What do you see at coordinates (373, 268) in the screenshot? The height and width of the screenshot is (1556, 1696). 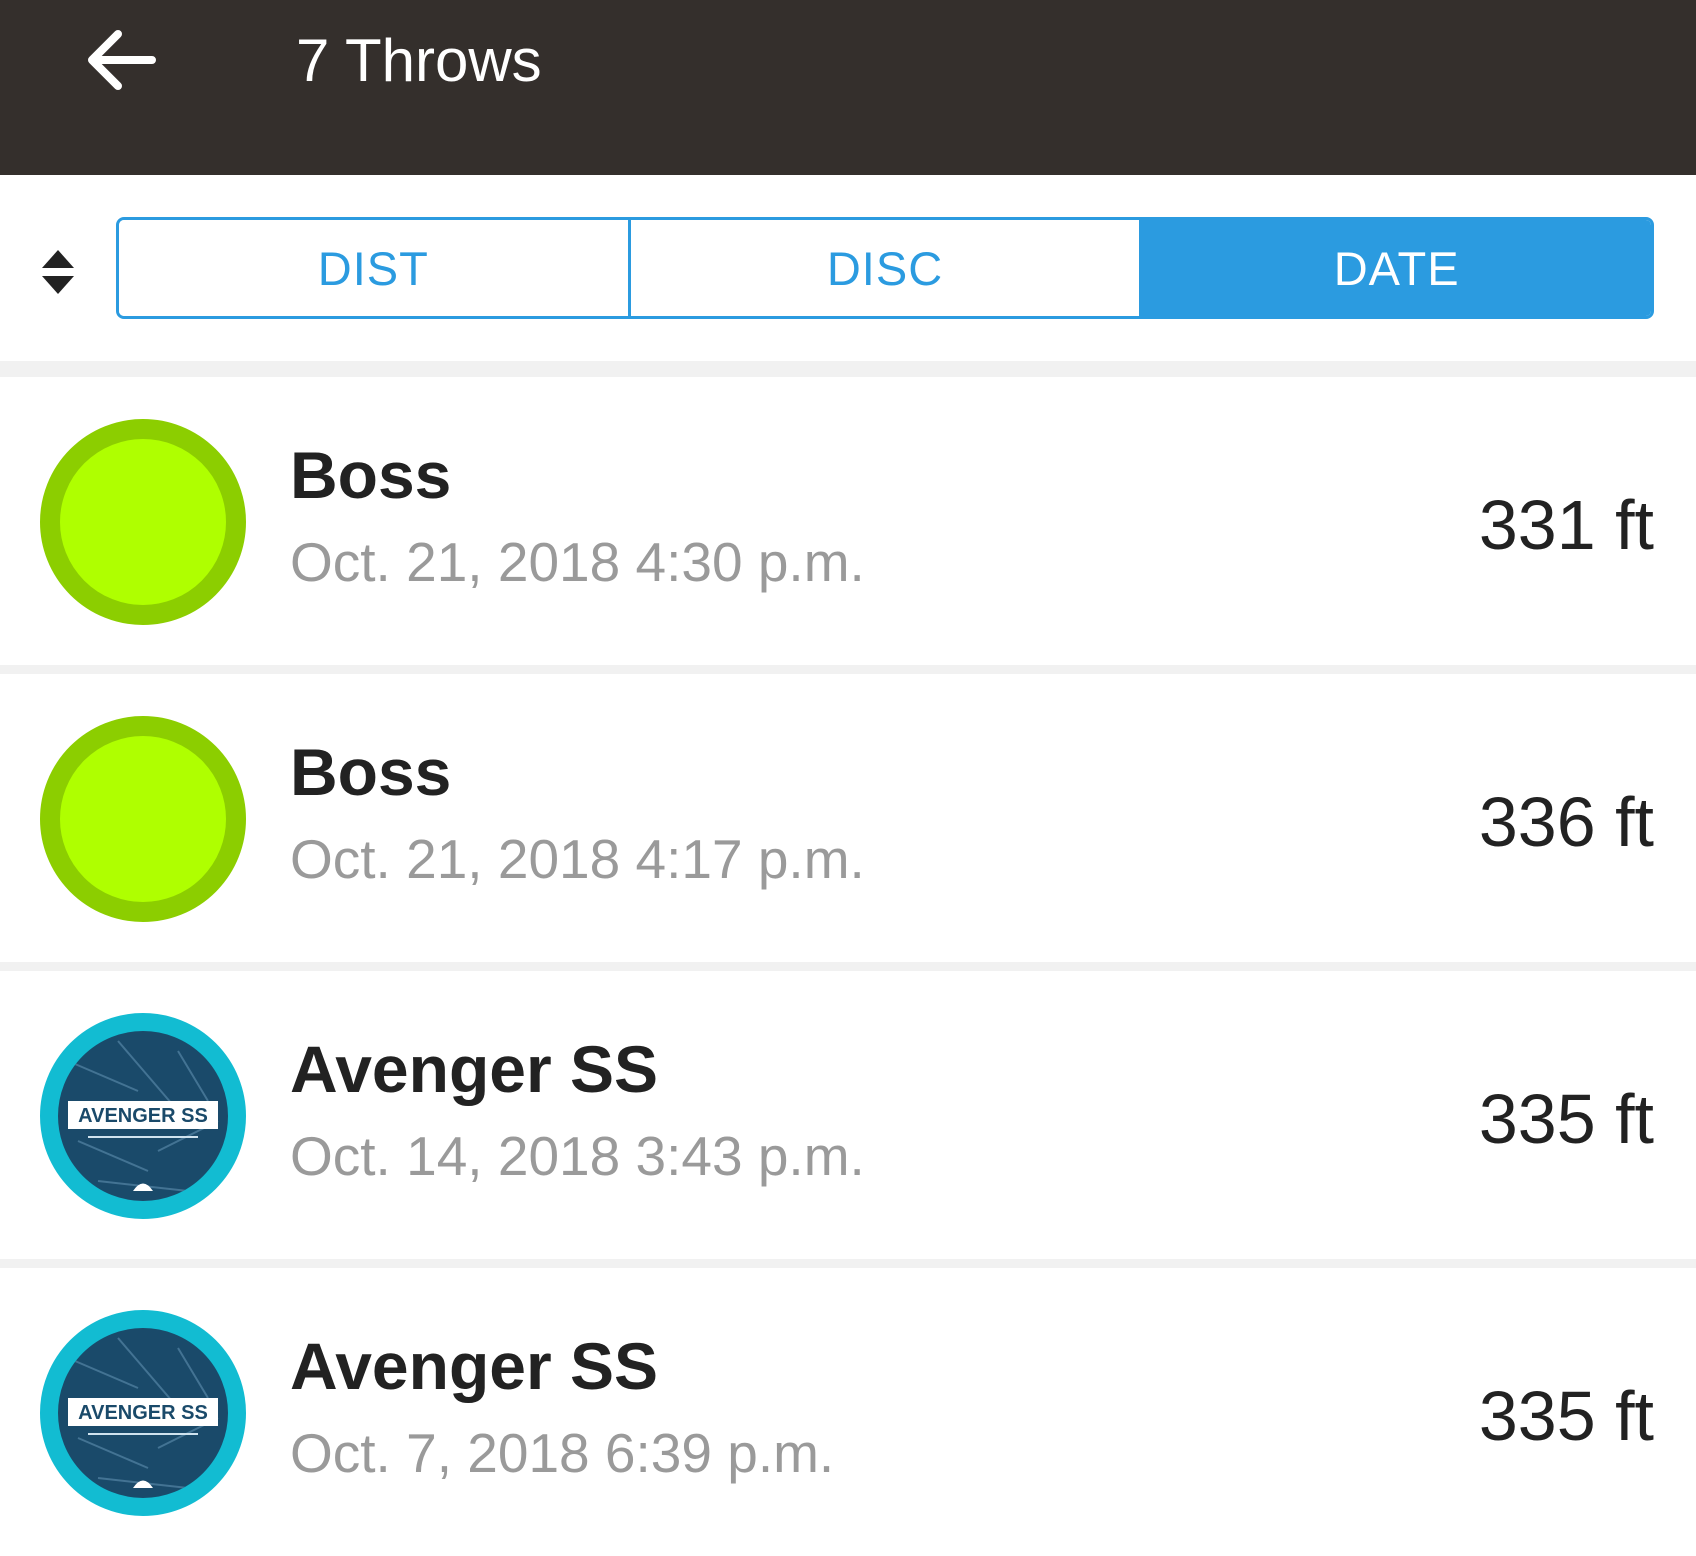 I see `sort-tab-dist: DIST` at bounding box center [373, 268].